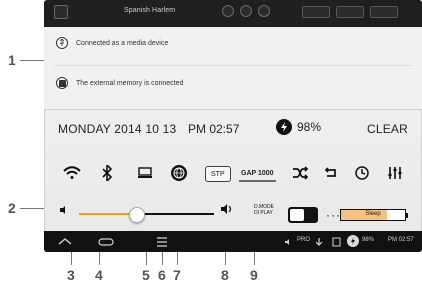  I want to click on stop-label: STP, so click(218, 174).